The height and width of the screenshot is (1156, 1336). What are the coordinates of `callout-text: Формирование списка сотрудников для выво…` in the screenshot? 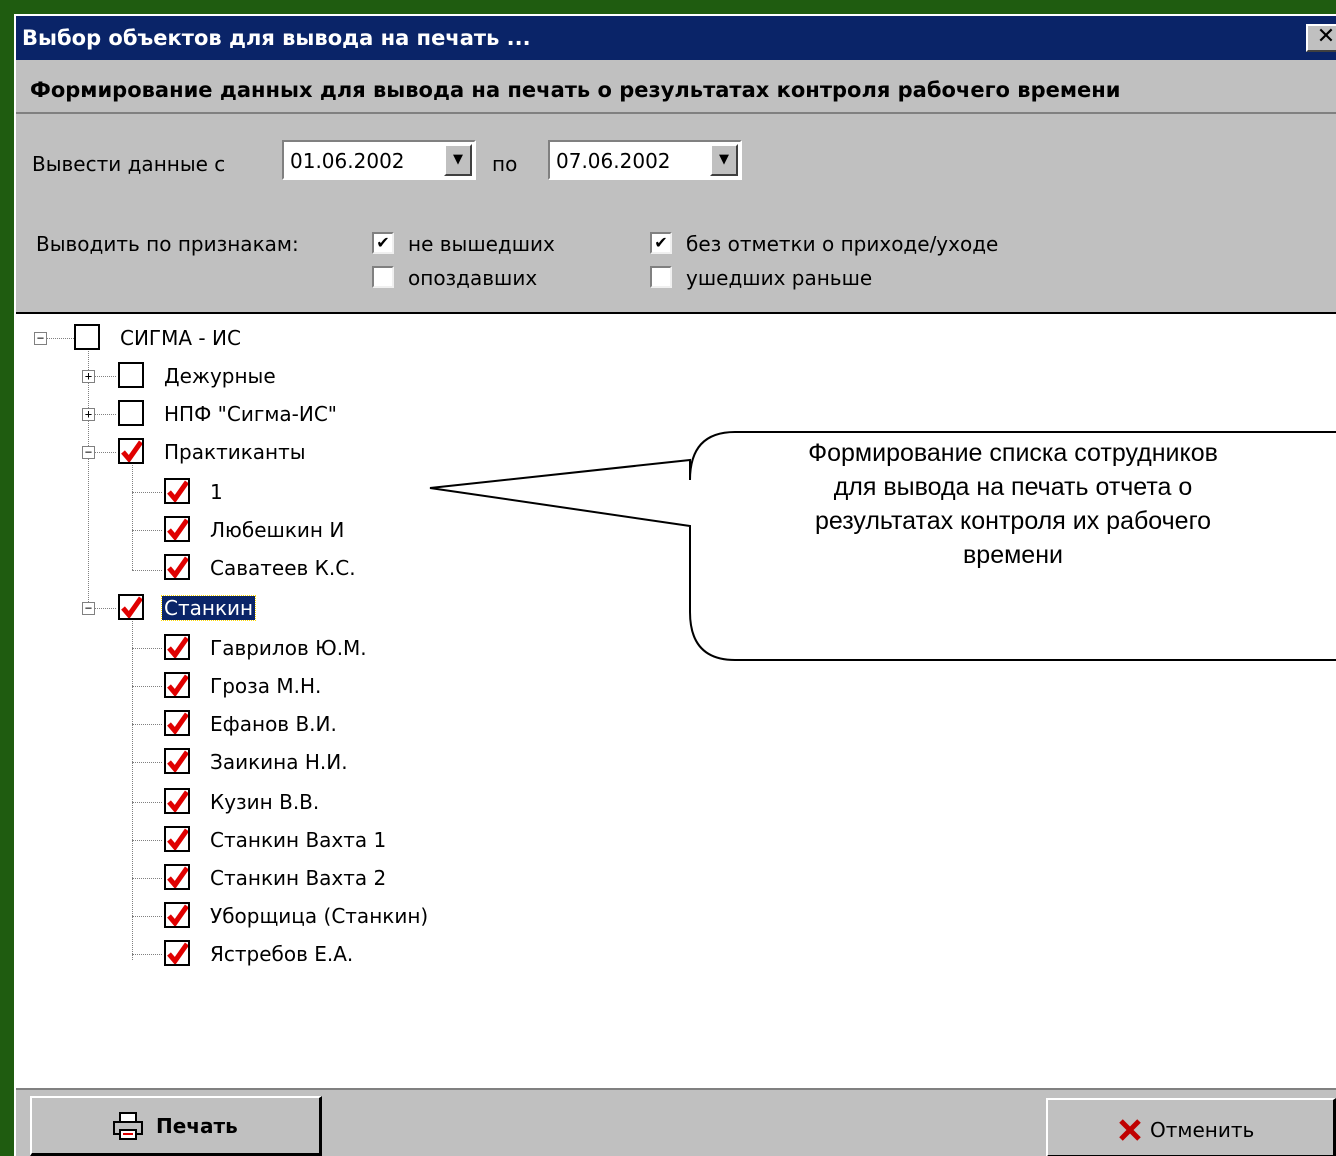 It's located at (1013, 504).